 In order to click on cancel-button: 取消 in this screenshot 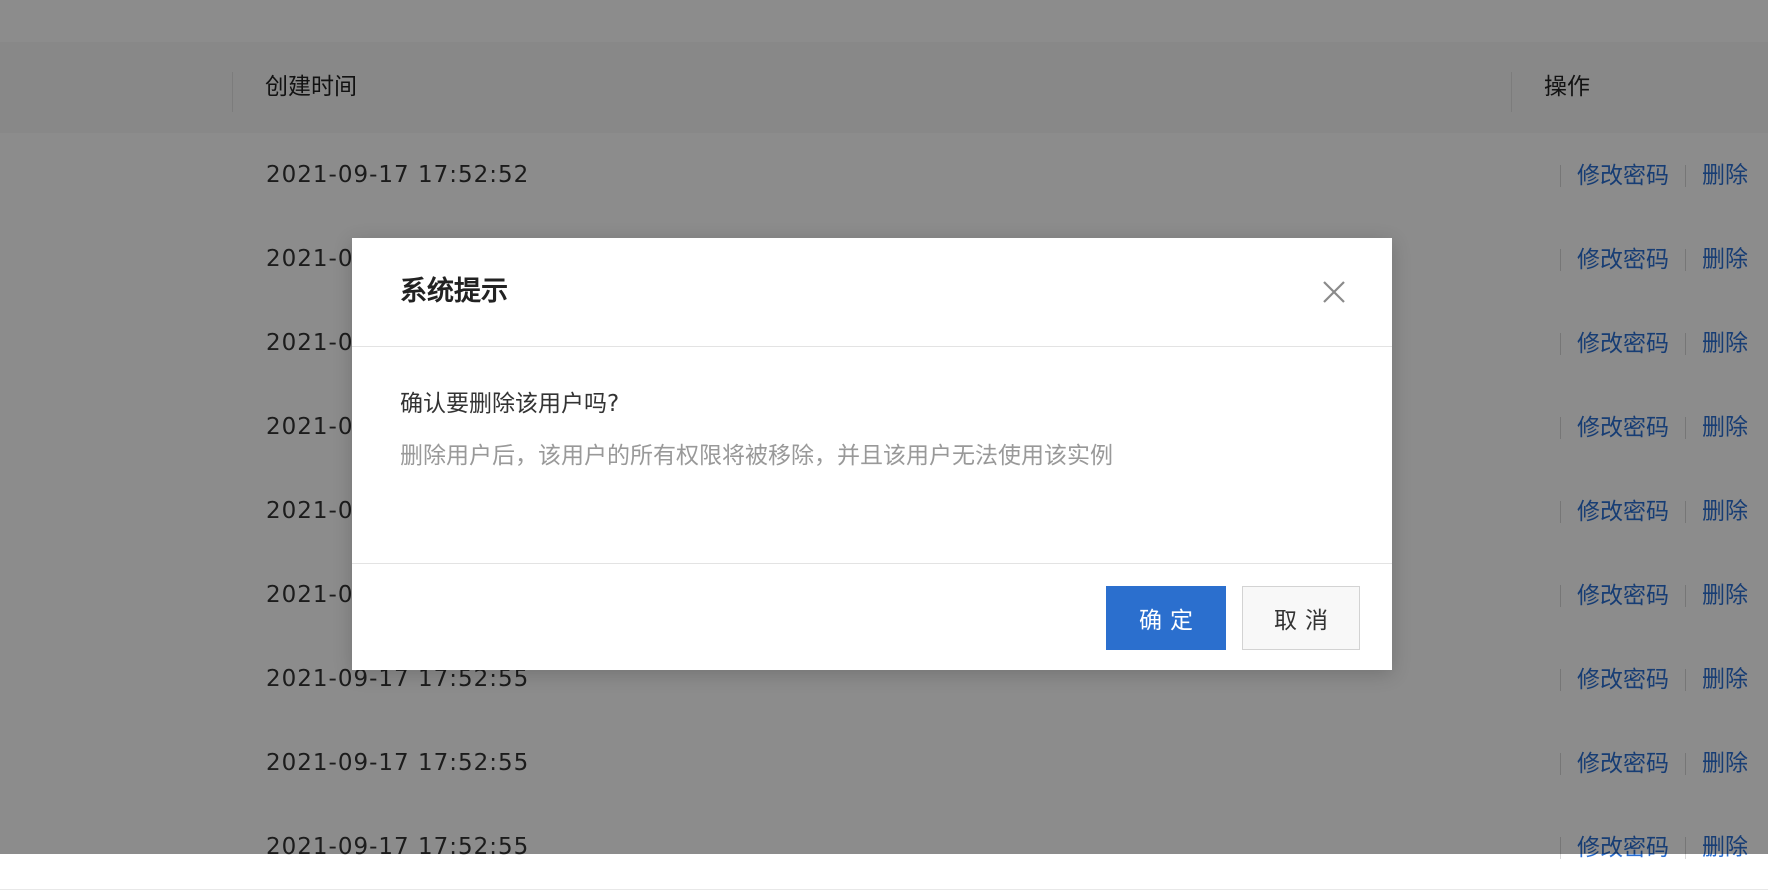, I will do `click(1301, 618)`.